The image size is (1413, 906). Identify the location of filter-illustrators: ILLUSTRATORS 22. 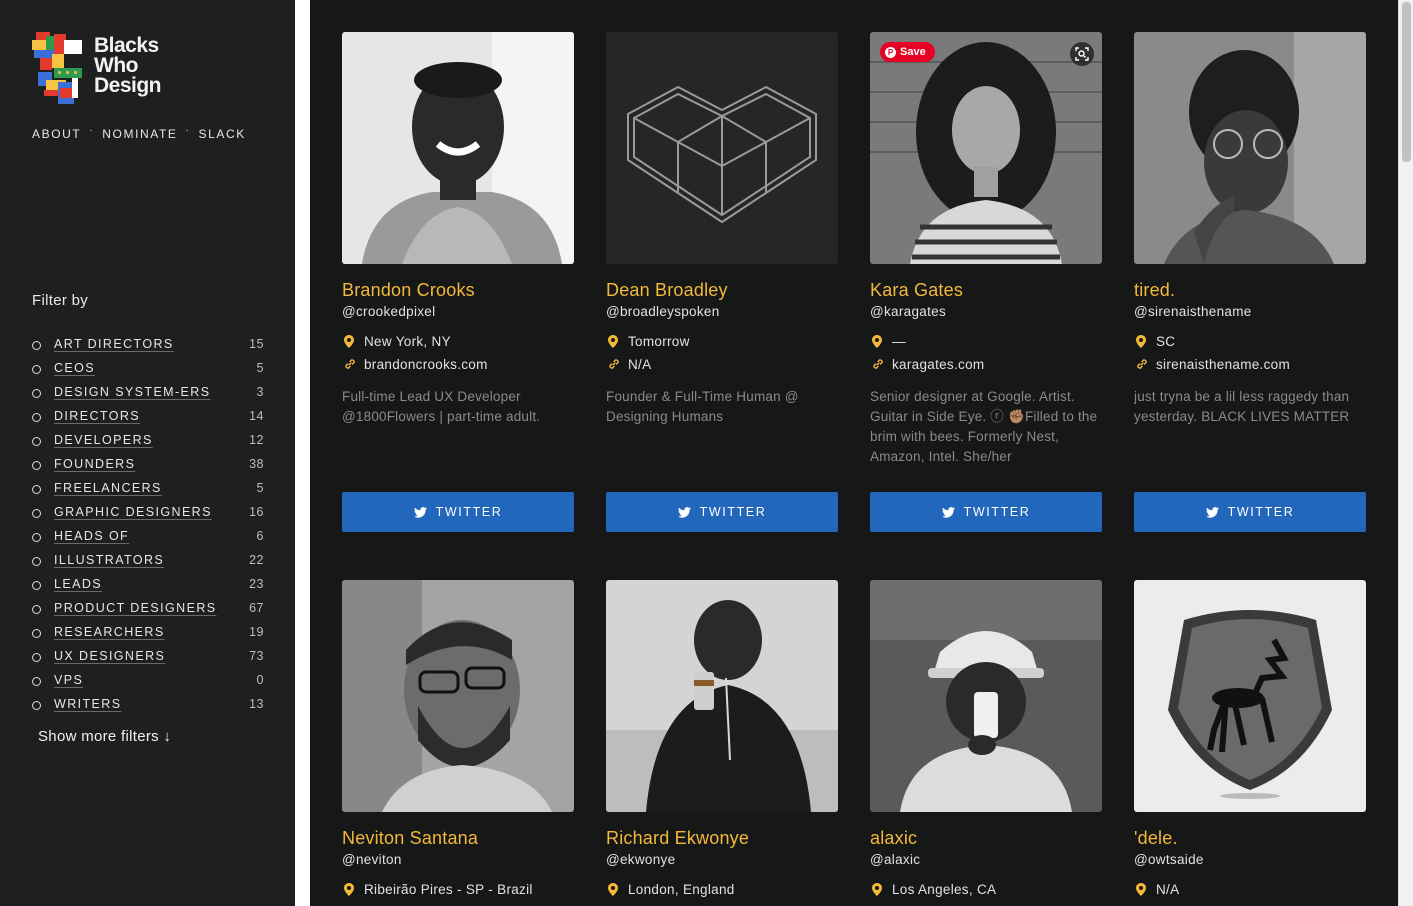
(148, 560).